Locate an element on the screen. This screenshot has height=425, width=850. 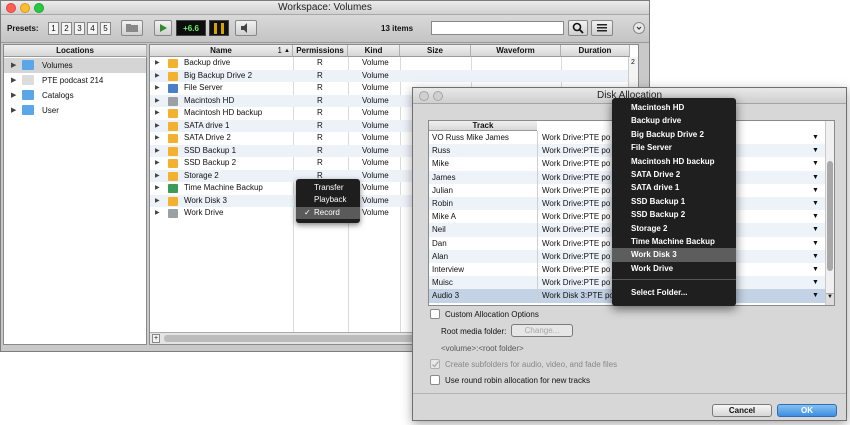
volume-option: SSD Backup 1 is located at coordinates (674, 201).